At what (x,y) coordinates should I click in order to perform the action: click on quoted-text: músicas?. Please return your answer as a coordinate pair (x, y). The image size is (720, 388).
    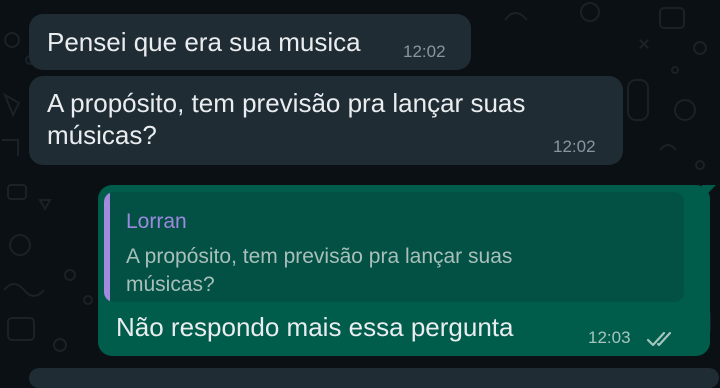
    Looking at the image, I should click on (170, 284).